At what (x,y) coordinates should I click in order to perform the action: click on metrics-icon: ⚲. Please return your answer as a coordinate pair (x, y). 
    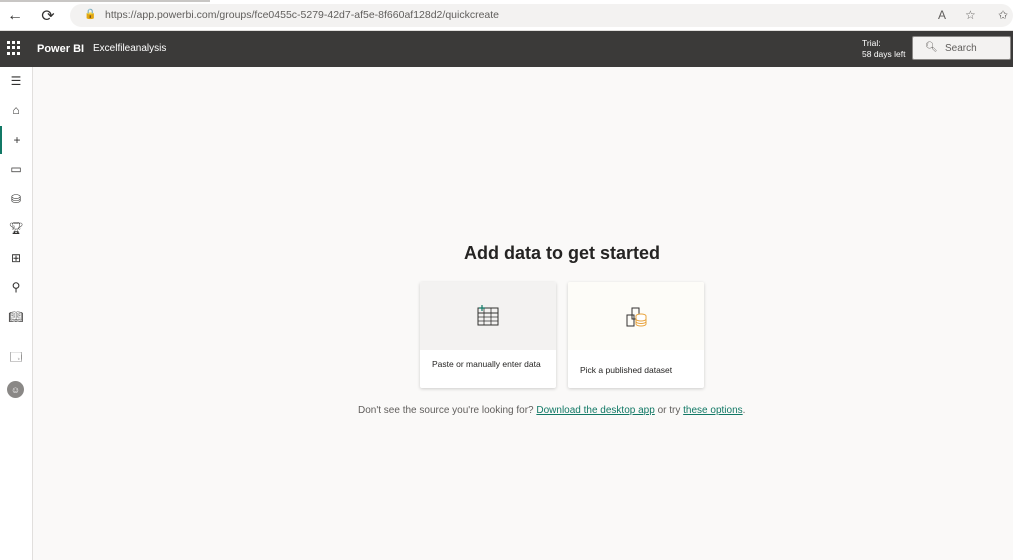
    Looking at the image, I should click on (16, 287).